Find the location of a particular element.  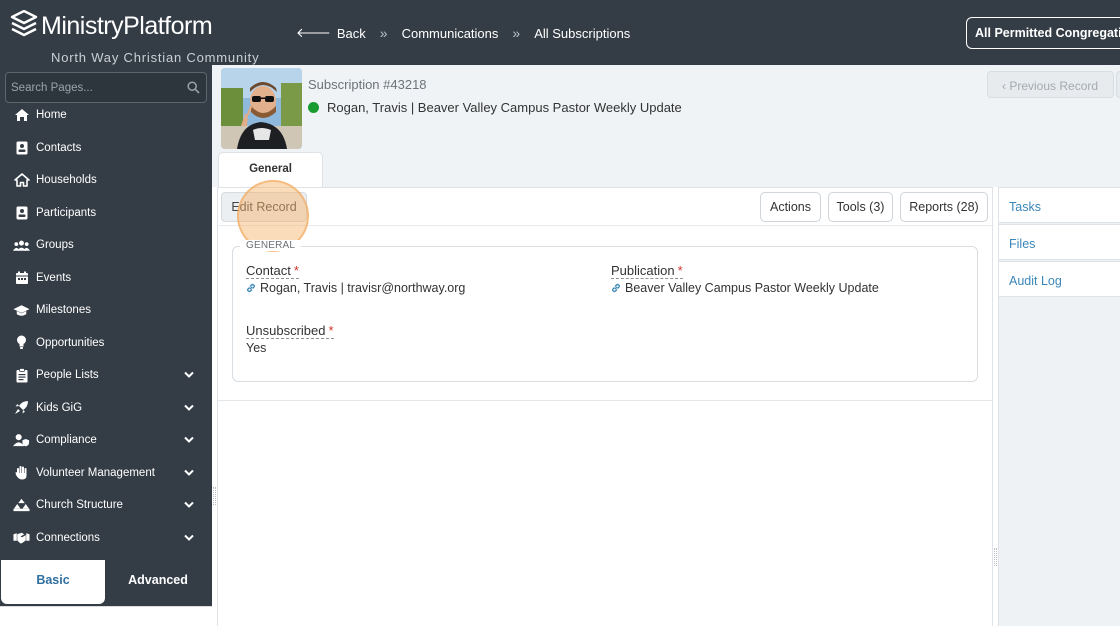

sidebar-item-people-lists: People Lists is located at coordinates (106, 375).